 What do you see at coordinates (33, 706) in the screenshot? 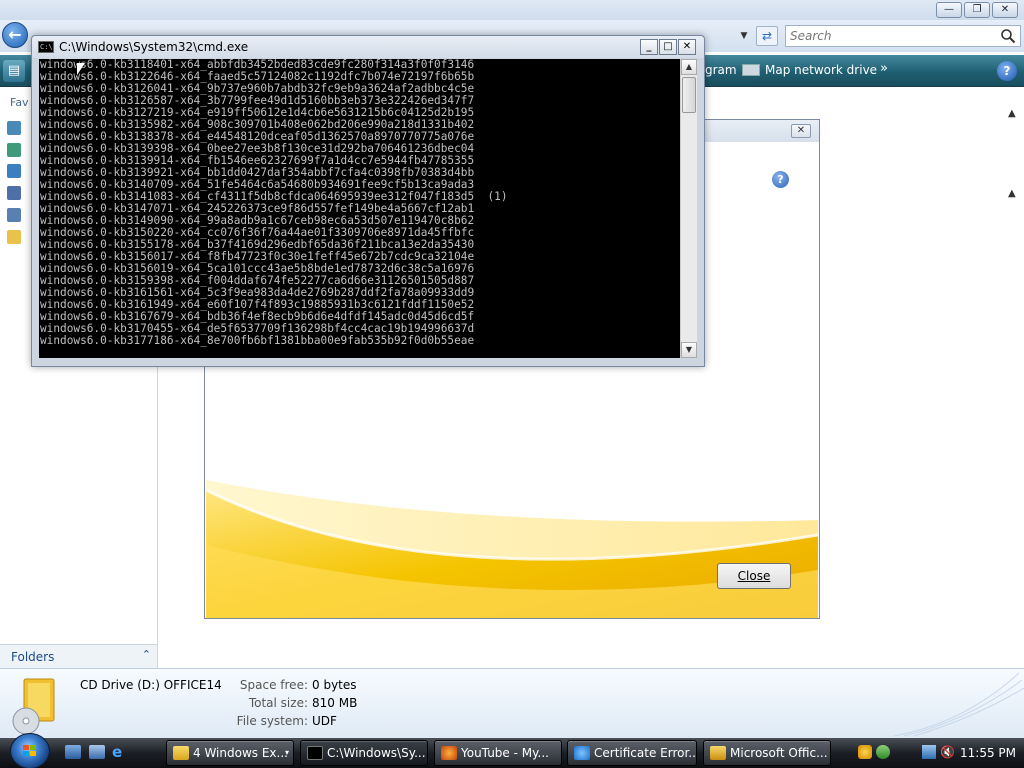
I see `cd-drive-icon` at bounding box center [33, 706].